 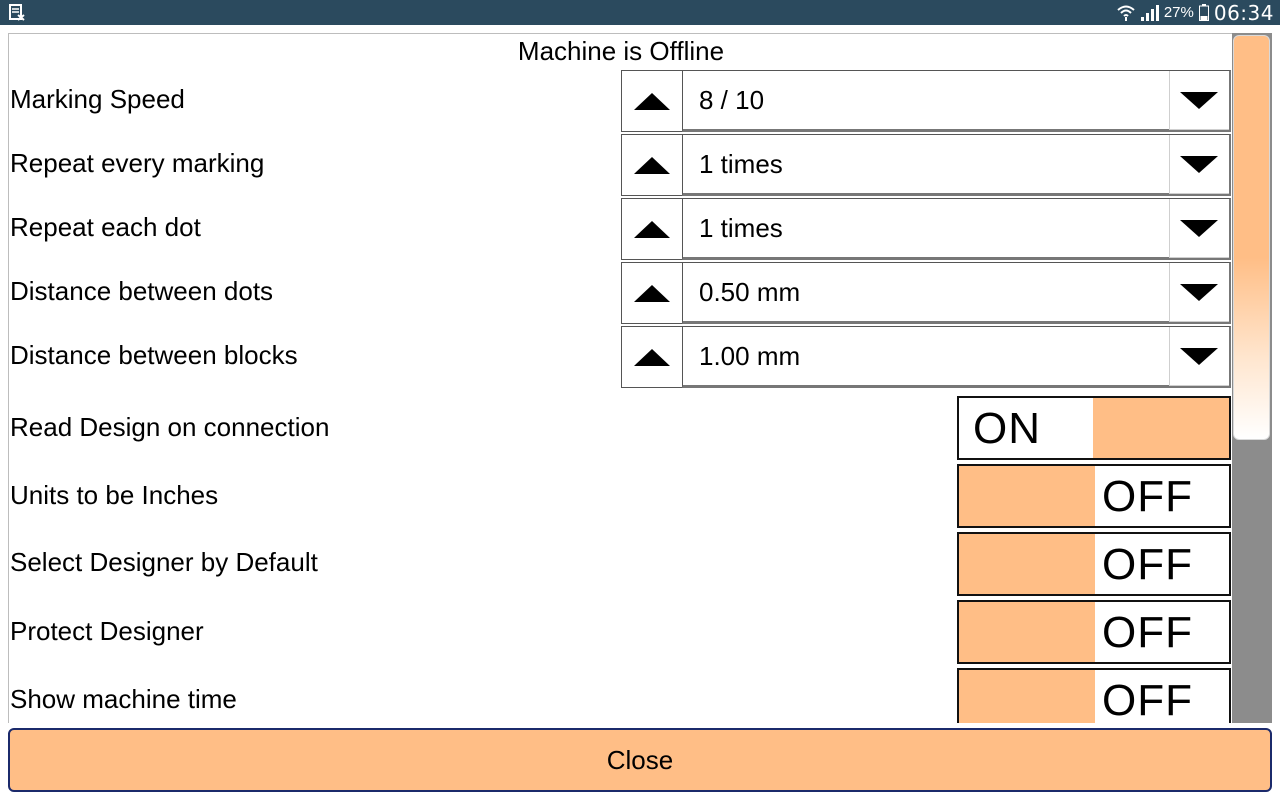 I want to click on repeat-every-marking-label: Repeat every marking, so click(x=137, y=163).